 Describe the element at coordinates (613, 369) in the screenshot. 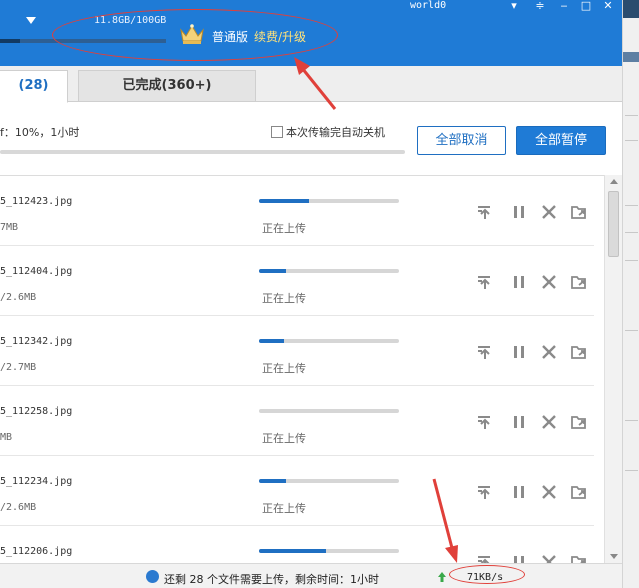

I see `vertical-scrollbar` at that location.